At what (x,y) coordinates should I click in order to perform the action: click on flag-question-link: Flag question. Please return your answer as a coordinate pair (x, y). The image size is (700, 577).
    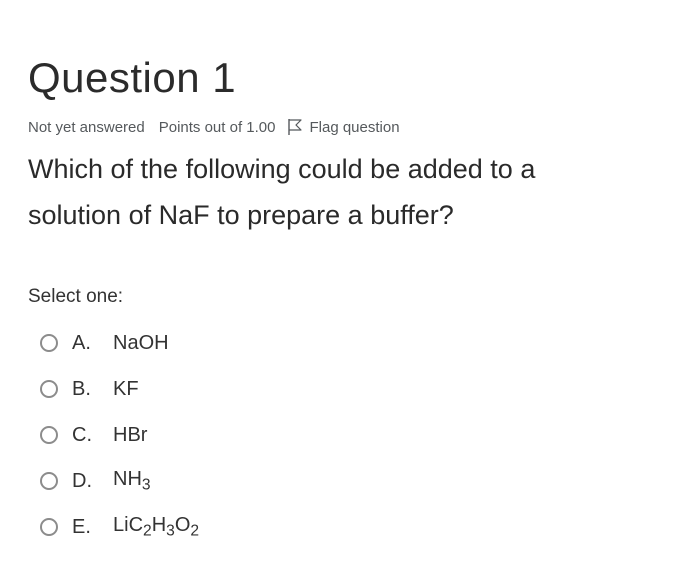
    Looking at the image, I should click on (343, 127).